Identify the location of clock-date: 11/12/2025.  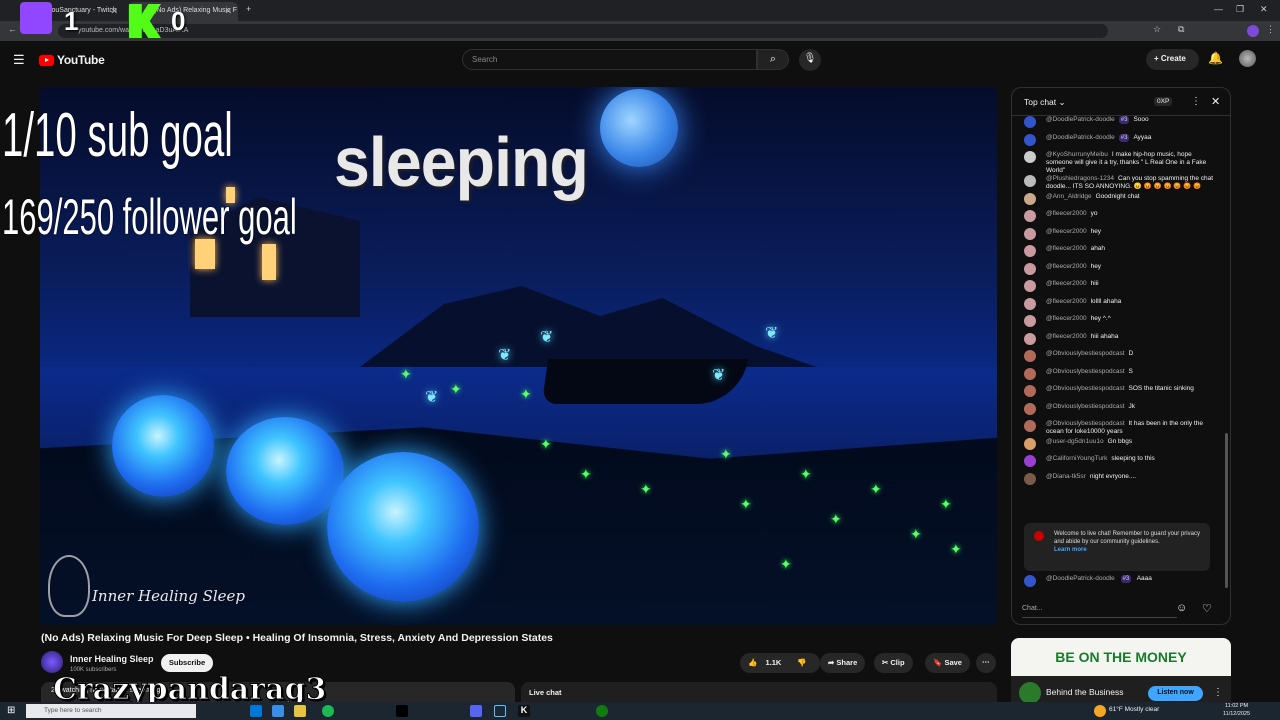
(1236, 714).